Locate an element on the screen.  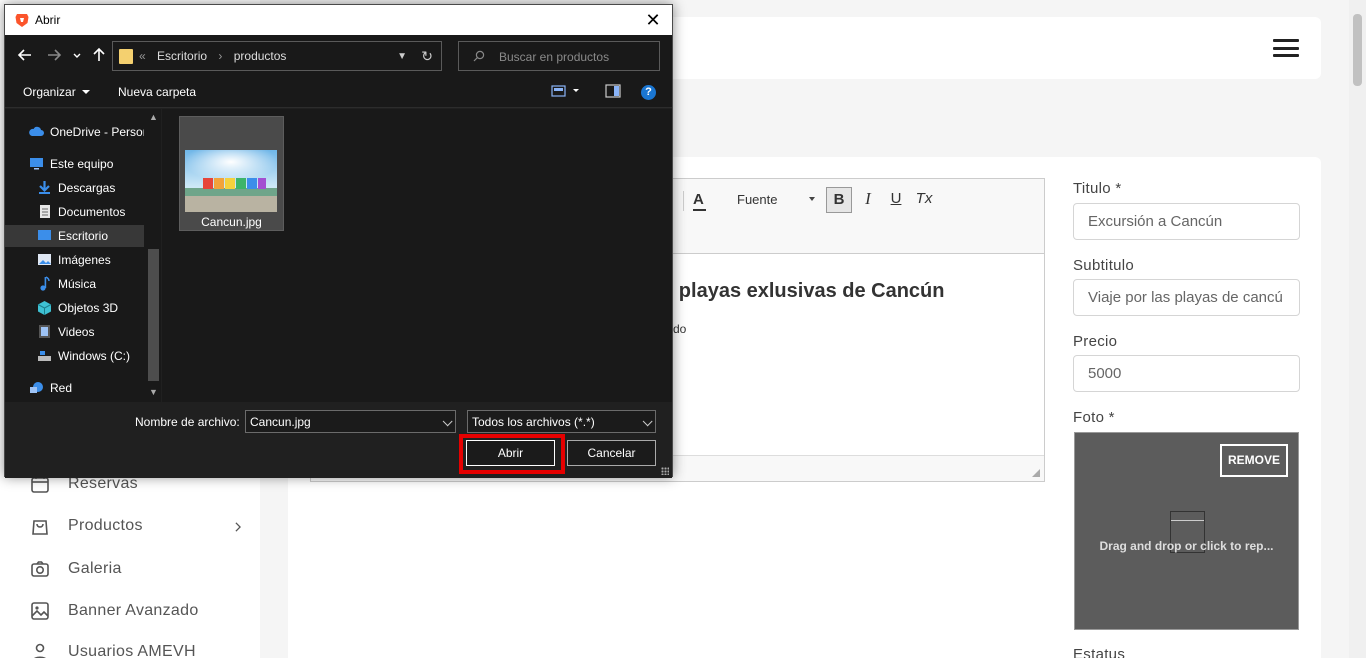
file-name: Cancun.jpg is located at coordinates (231, 222).